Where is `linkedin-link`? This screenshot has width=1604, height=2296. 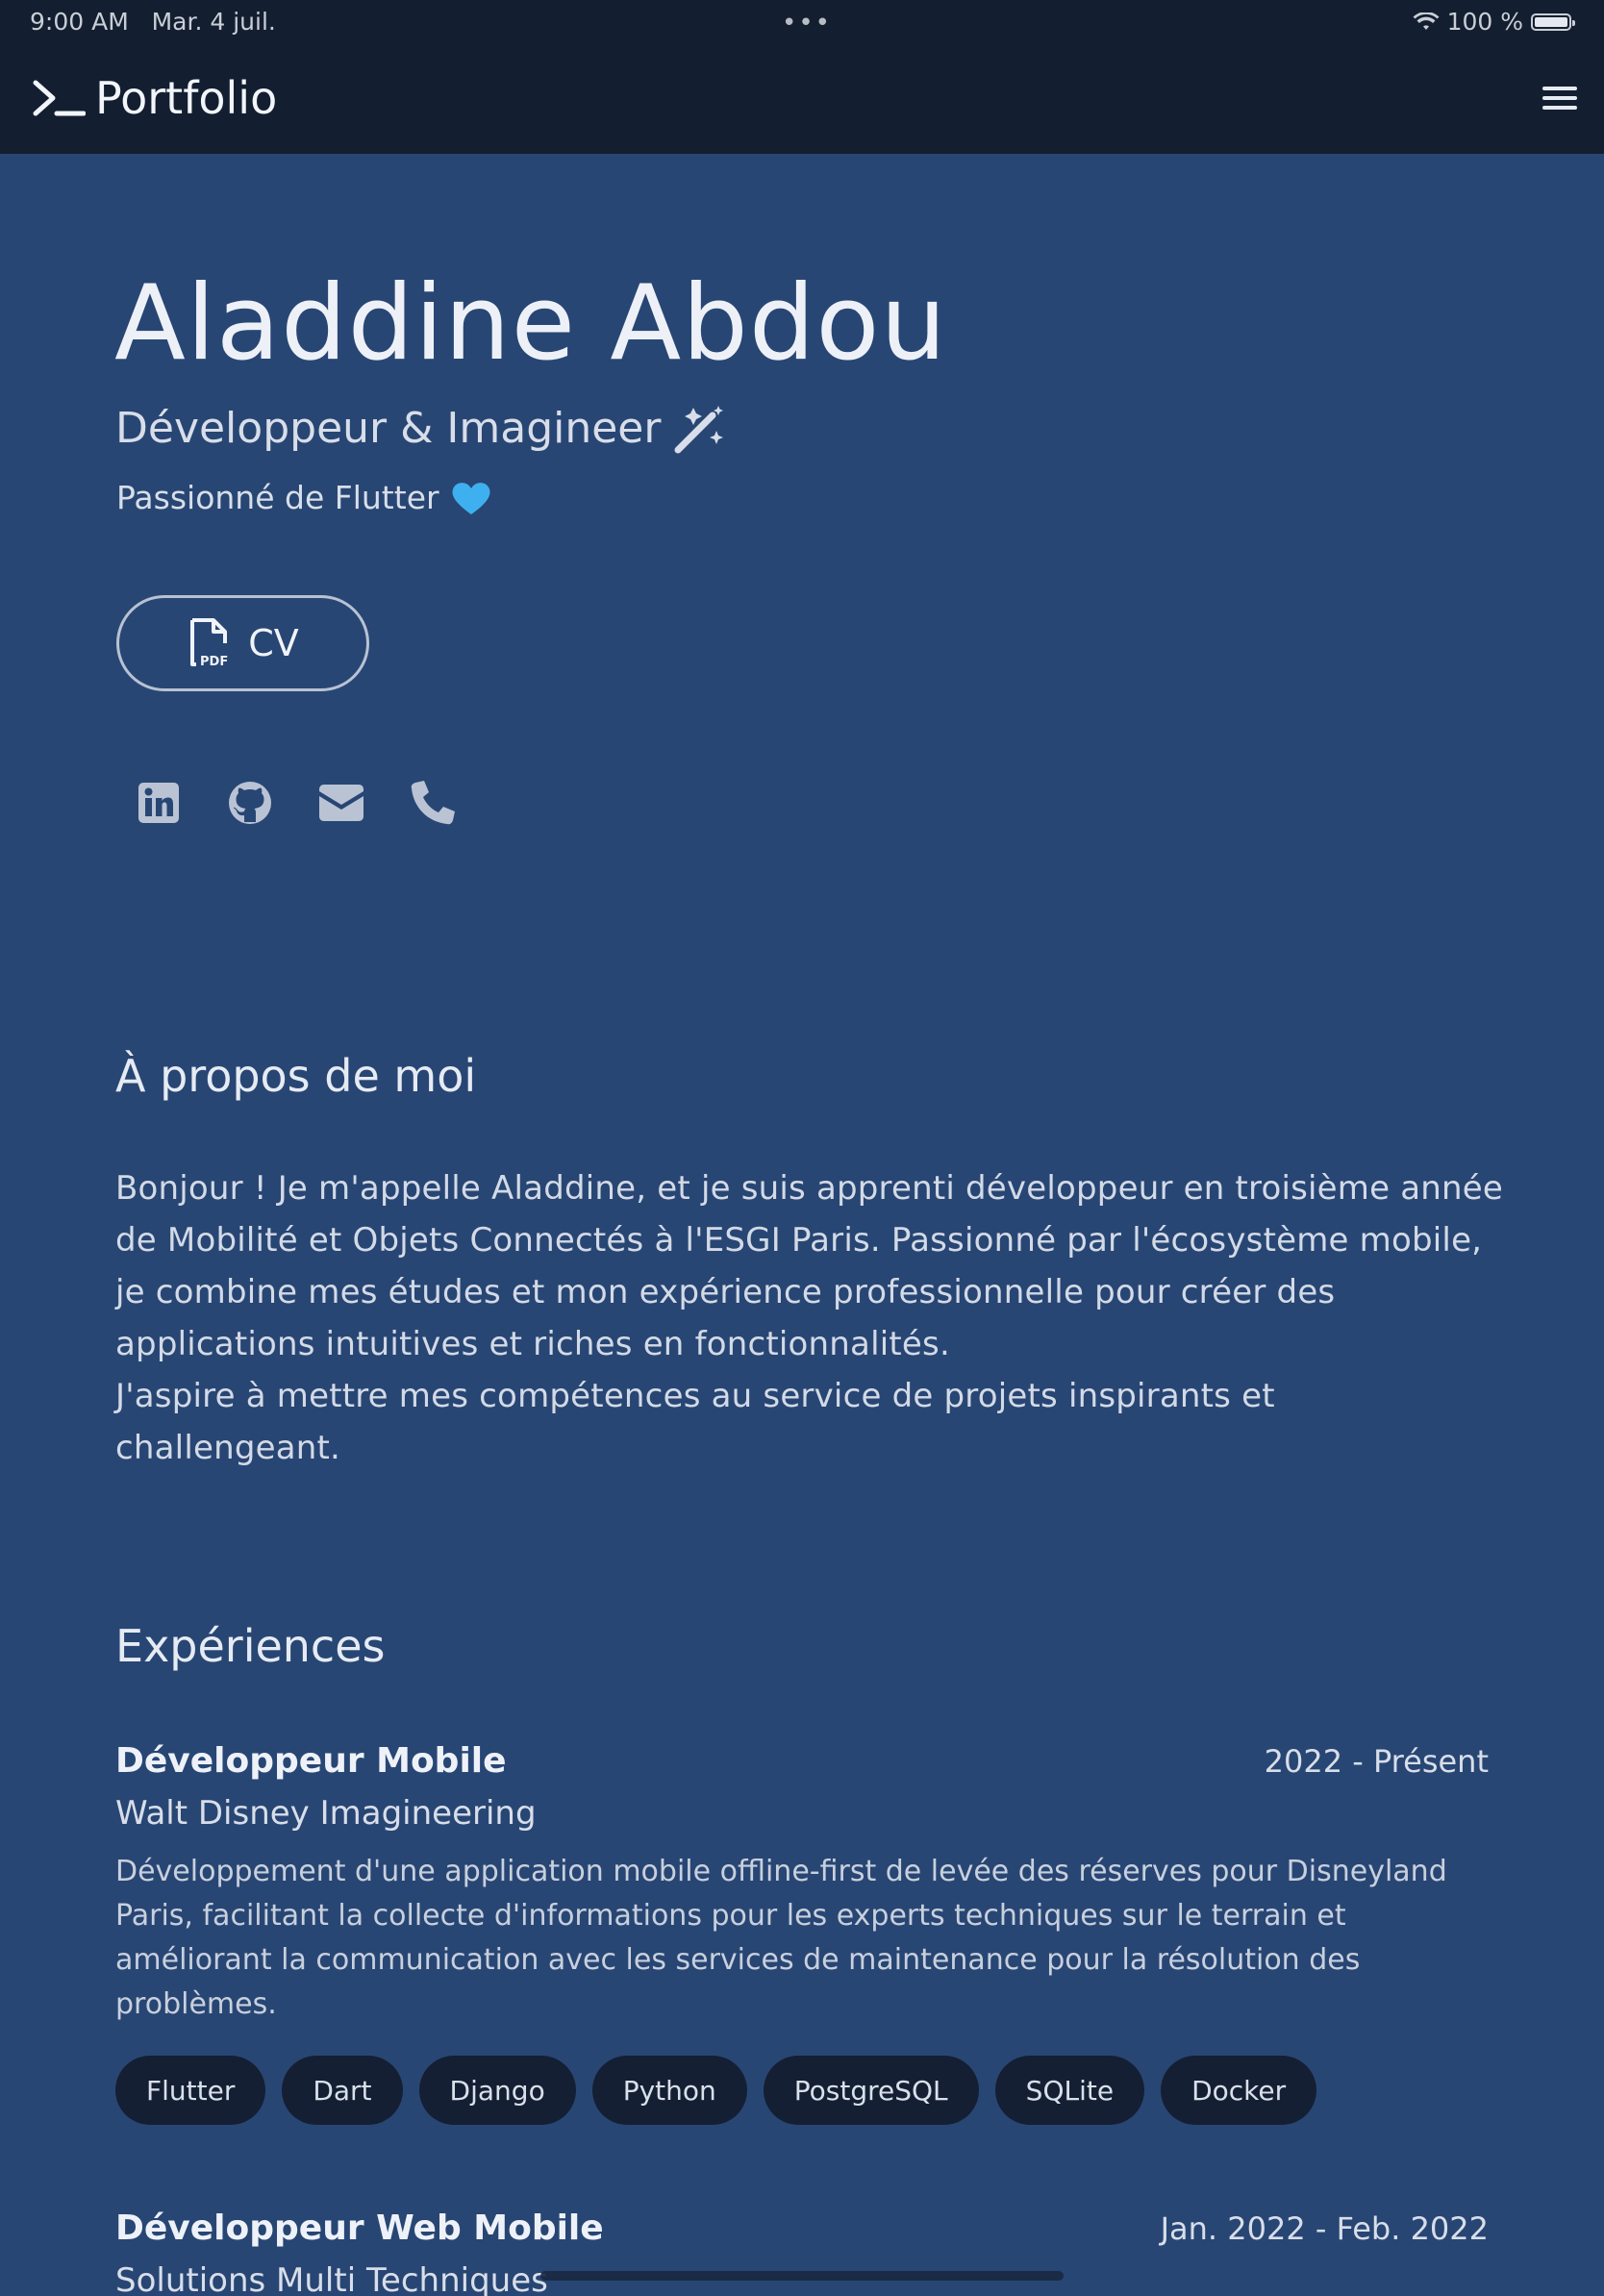 linkedin-link is located at coordinates (159, 803).